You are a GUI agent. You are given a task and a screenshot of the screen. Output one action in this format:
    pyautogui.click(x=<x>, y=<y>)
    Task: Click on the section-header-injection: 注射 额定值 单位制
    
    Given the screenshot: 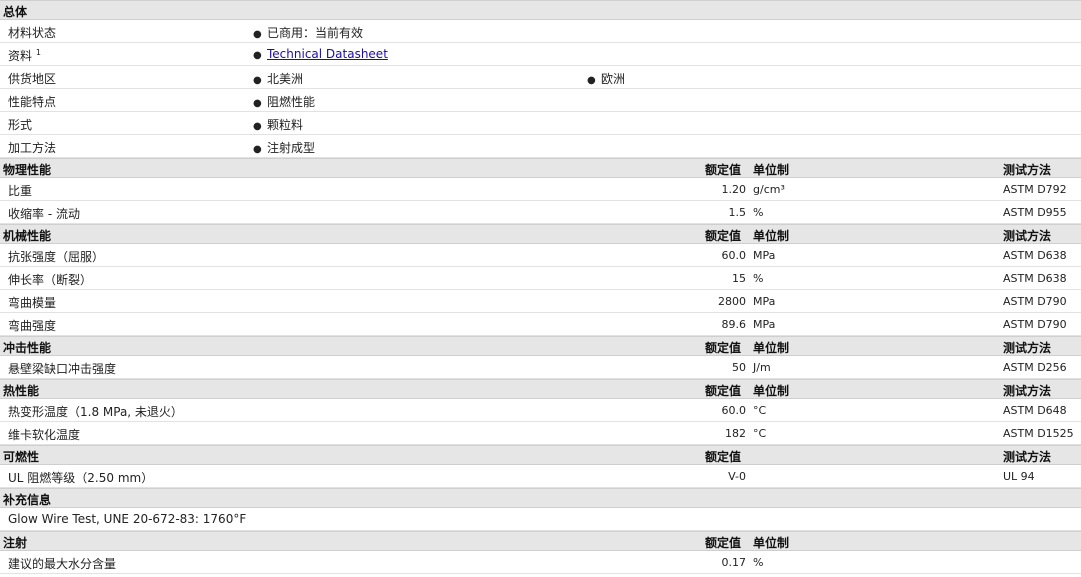 What is the action you would take?
    pyautogui.click(x=540, y=541)
    